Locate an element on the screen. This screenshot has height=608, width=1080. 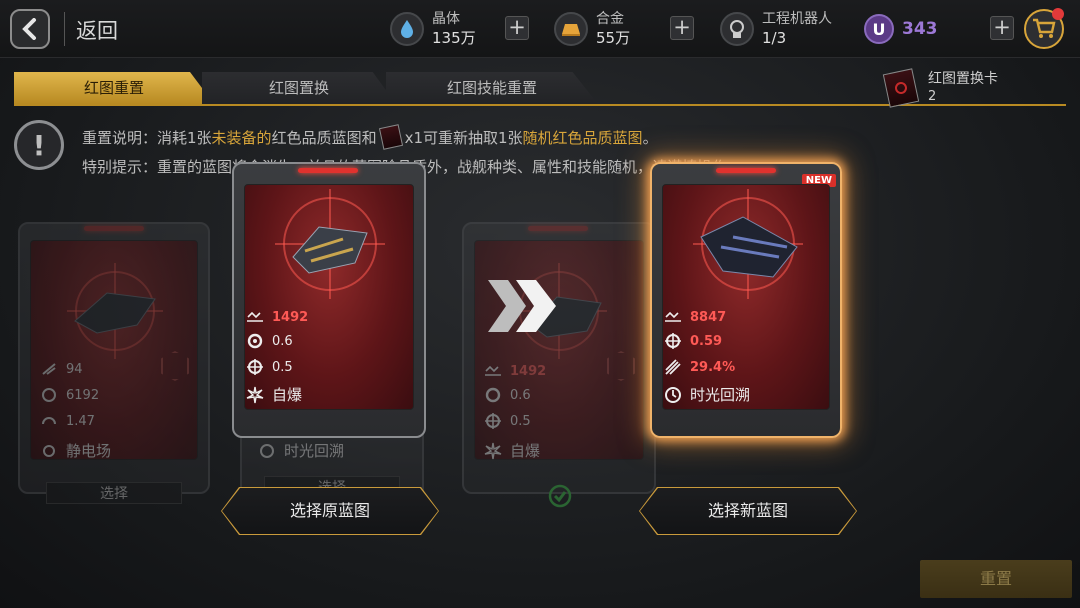
stat-rate: 1.47 is located at coordinates (67, 421).